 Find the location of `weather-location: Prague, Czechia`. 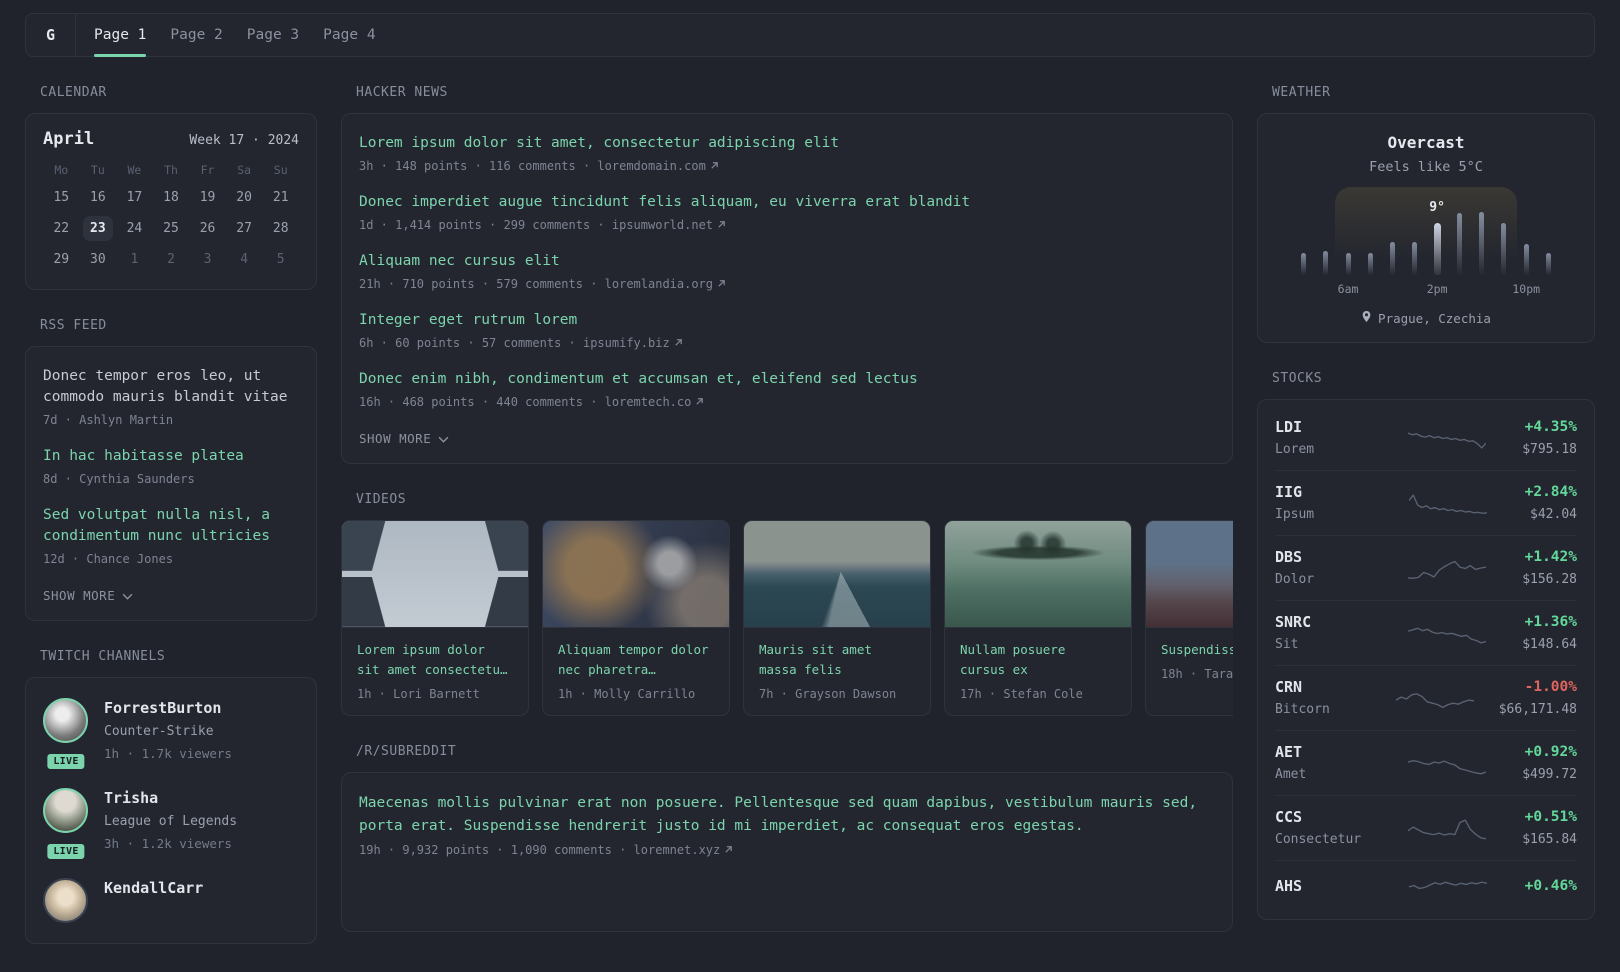

weather-location: Prague, Czechia is located at coordinates (1426, 318).